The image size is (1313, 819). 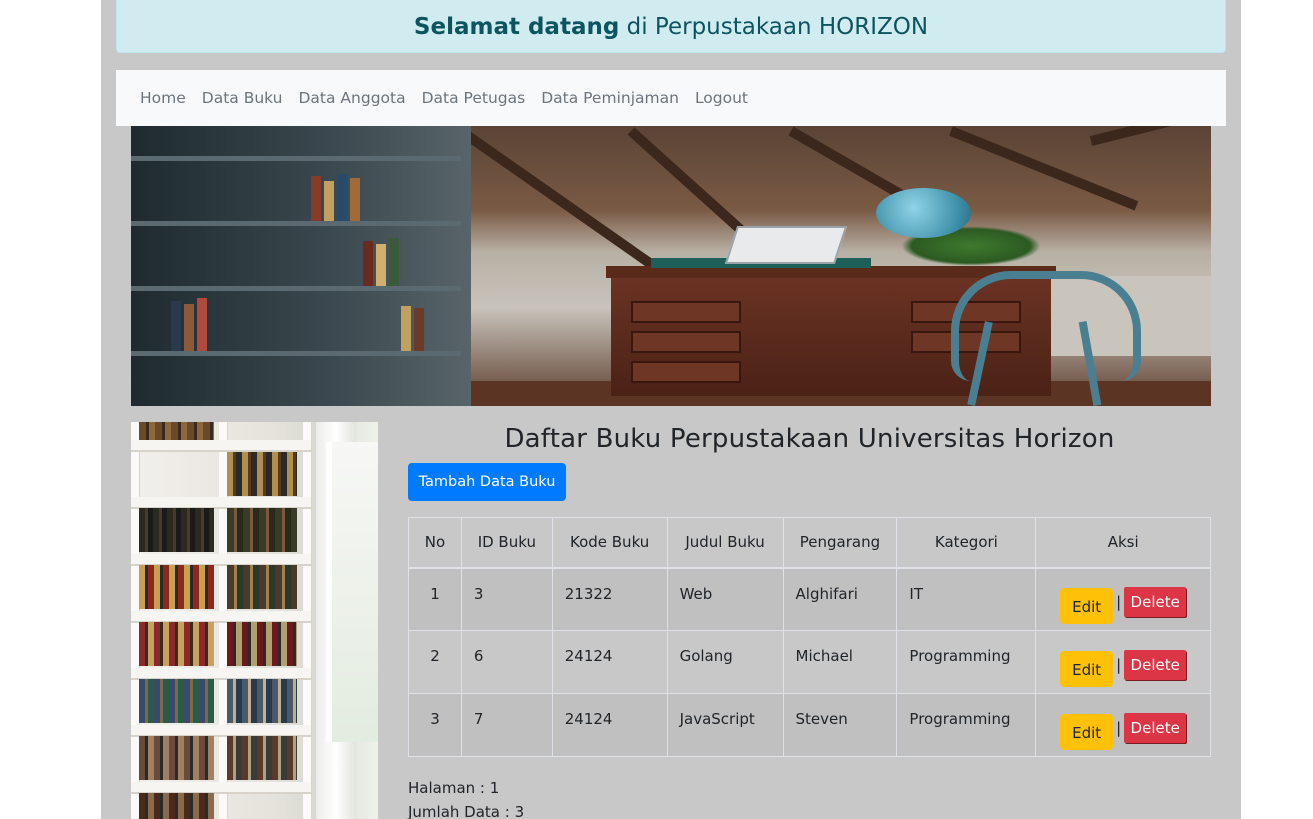 What do you see at coordinates (1123, 543) in the screenshot?
I see `header-aksi: Aksi` at bounding box center [1123, 543].